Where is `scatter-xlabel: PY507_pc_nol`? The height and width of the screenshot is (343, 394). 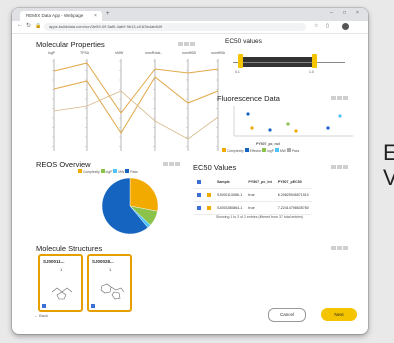 scatter-xlabel: PY507_pc_nol is located at coordinates (268, 144).